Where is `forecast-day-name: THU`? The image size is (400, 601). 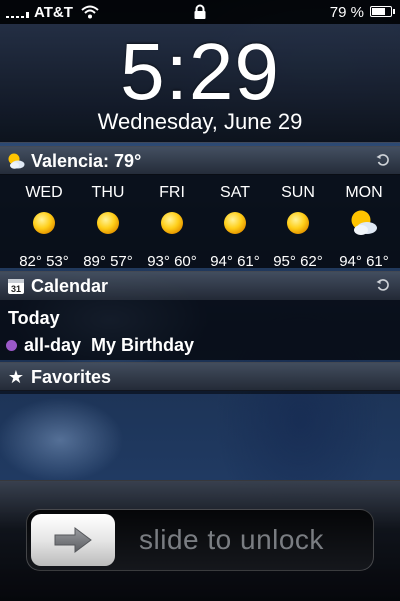
forecast-day-name: THU is located at coordinates (108, 192).